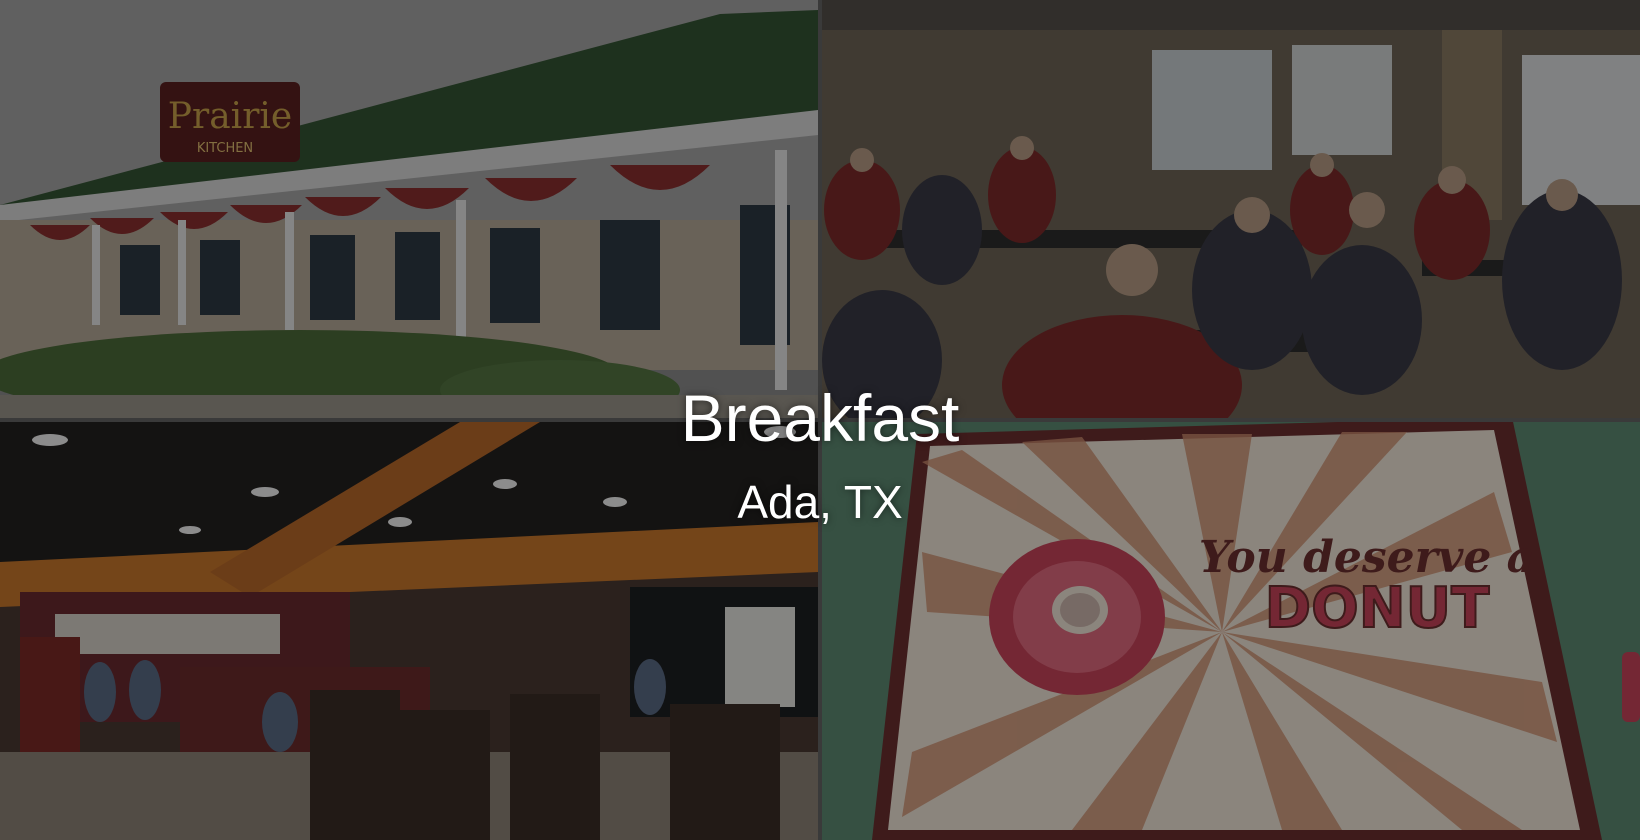  I want to click on sign-text: Prairie, so click(230, 116).